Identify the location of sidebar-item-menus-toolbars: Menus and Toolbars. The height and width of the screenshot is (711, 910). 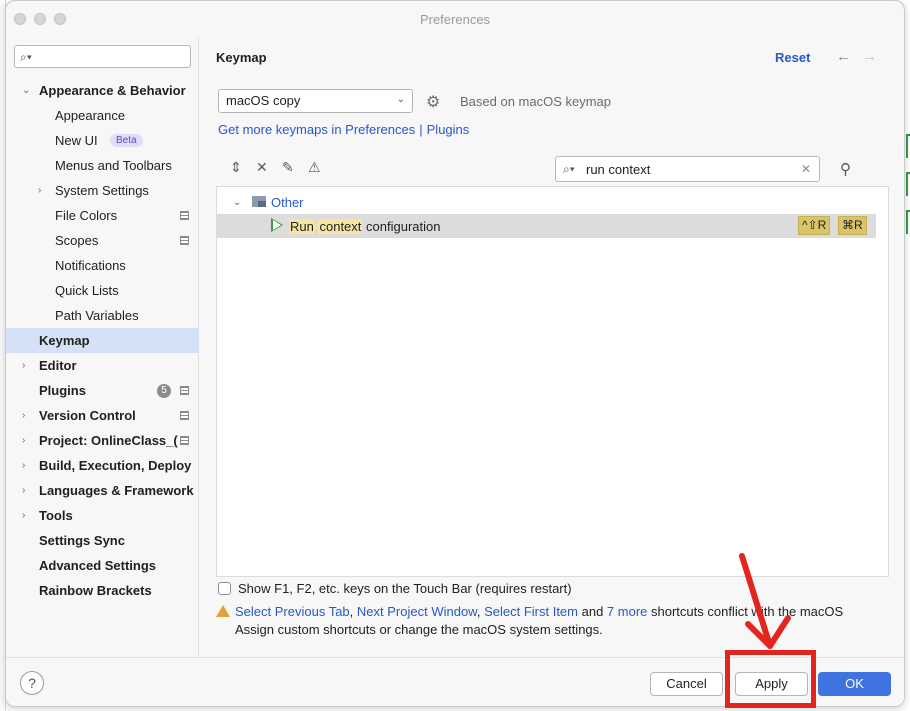
(102, 165).